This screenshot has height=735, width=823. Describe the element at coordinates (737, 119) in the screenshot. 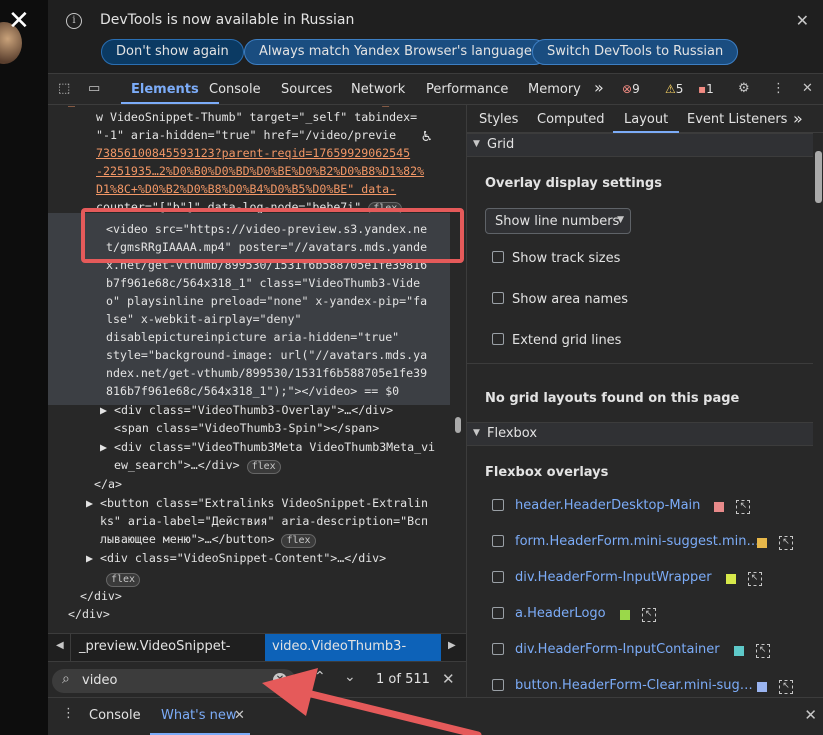

I see `tab-event-listeners: Event Listeners` at that location.